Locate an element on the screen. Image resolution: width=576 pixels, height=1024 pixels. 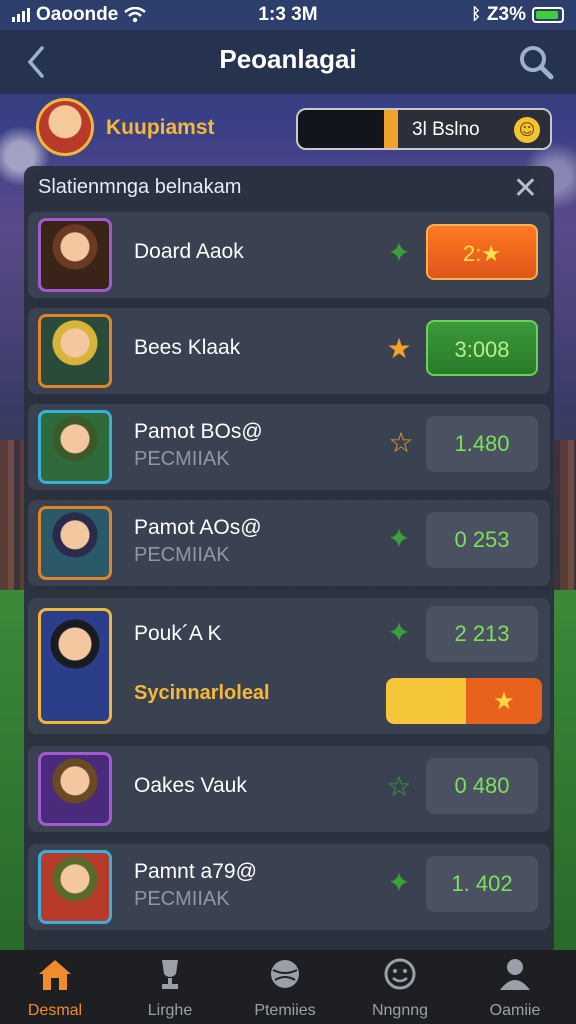
tab-label: Lirghe is located at coordinates (170, 1010).